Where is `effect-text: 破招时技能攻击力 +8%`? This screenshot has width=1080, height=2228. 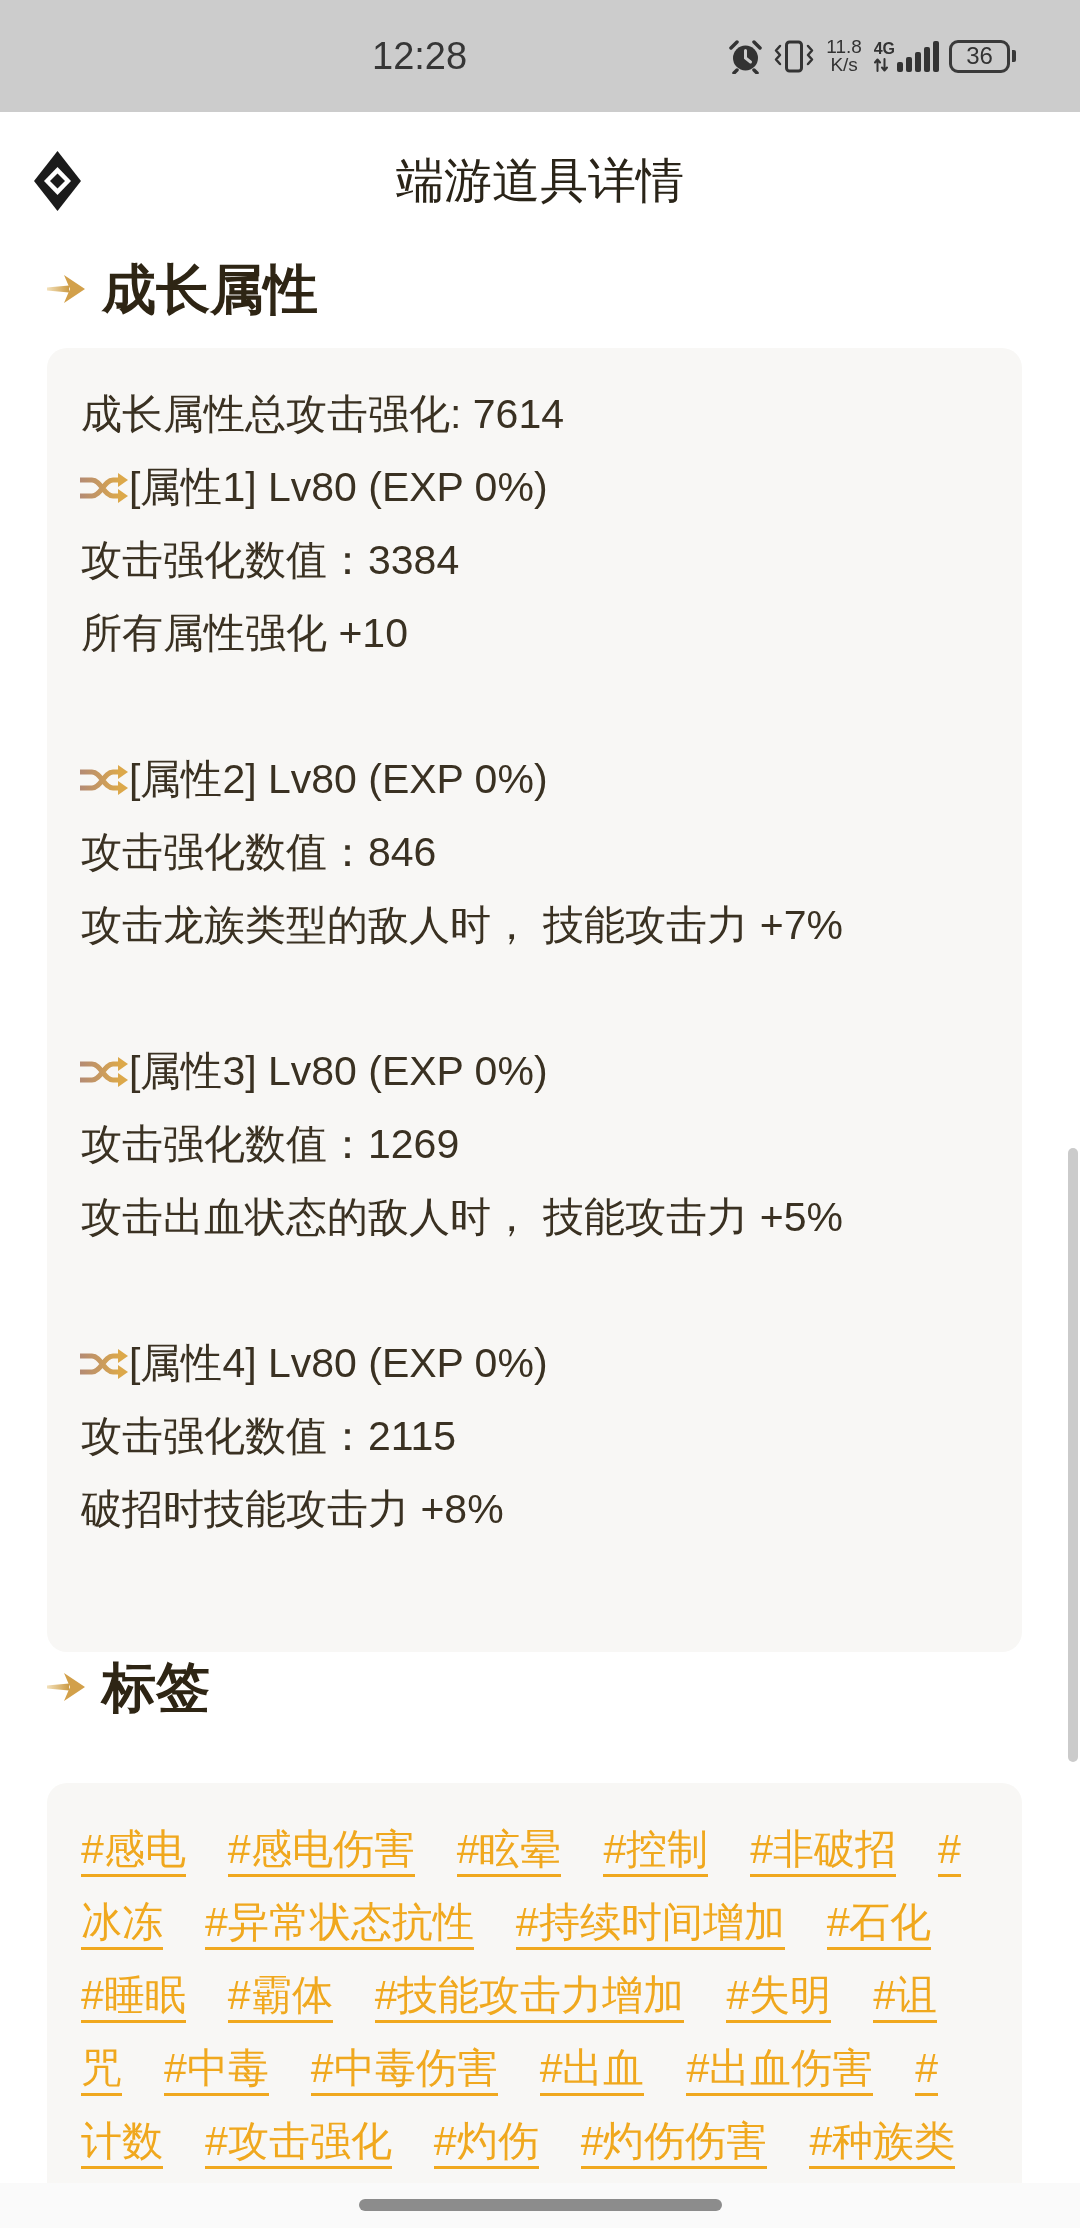
effect-text: 破招时技能攻击力 +8% is located at coordinates (293, 1509).